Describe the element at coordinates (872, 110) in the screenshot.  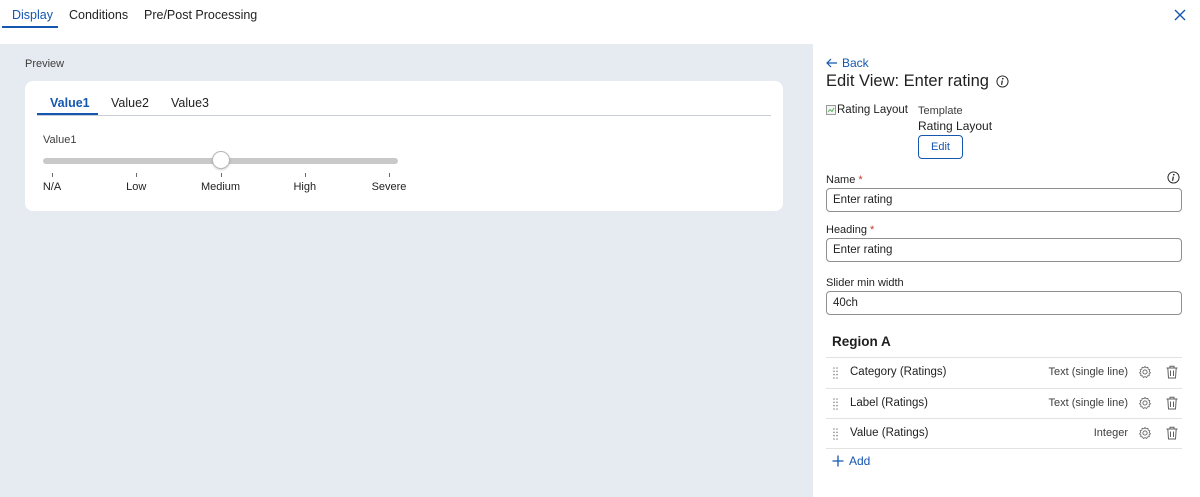
I see `template-image-alt: Rating Layout` at that location.